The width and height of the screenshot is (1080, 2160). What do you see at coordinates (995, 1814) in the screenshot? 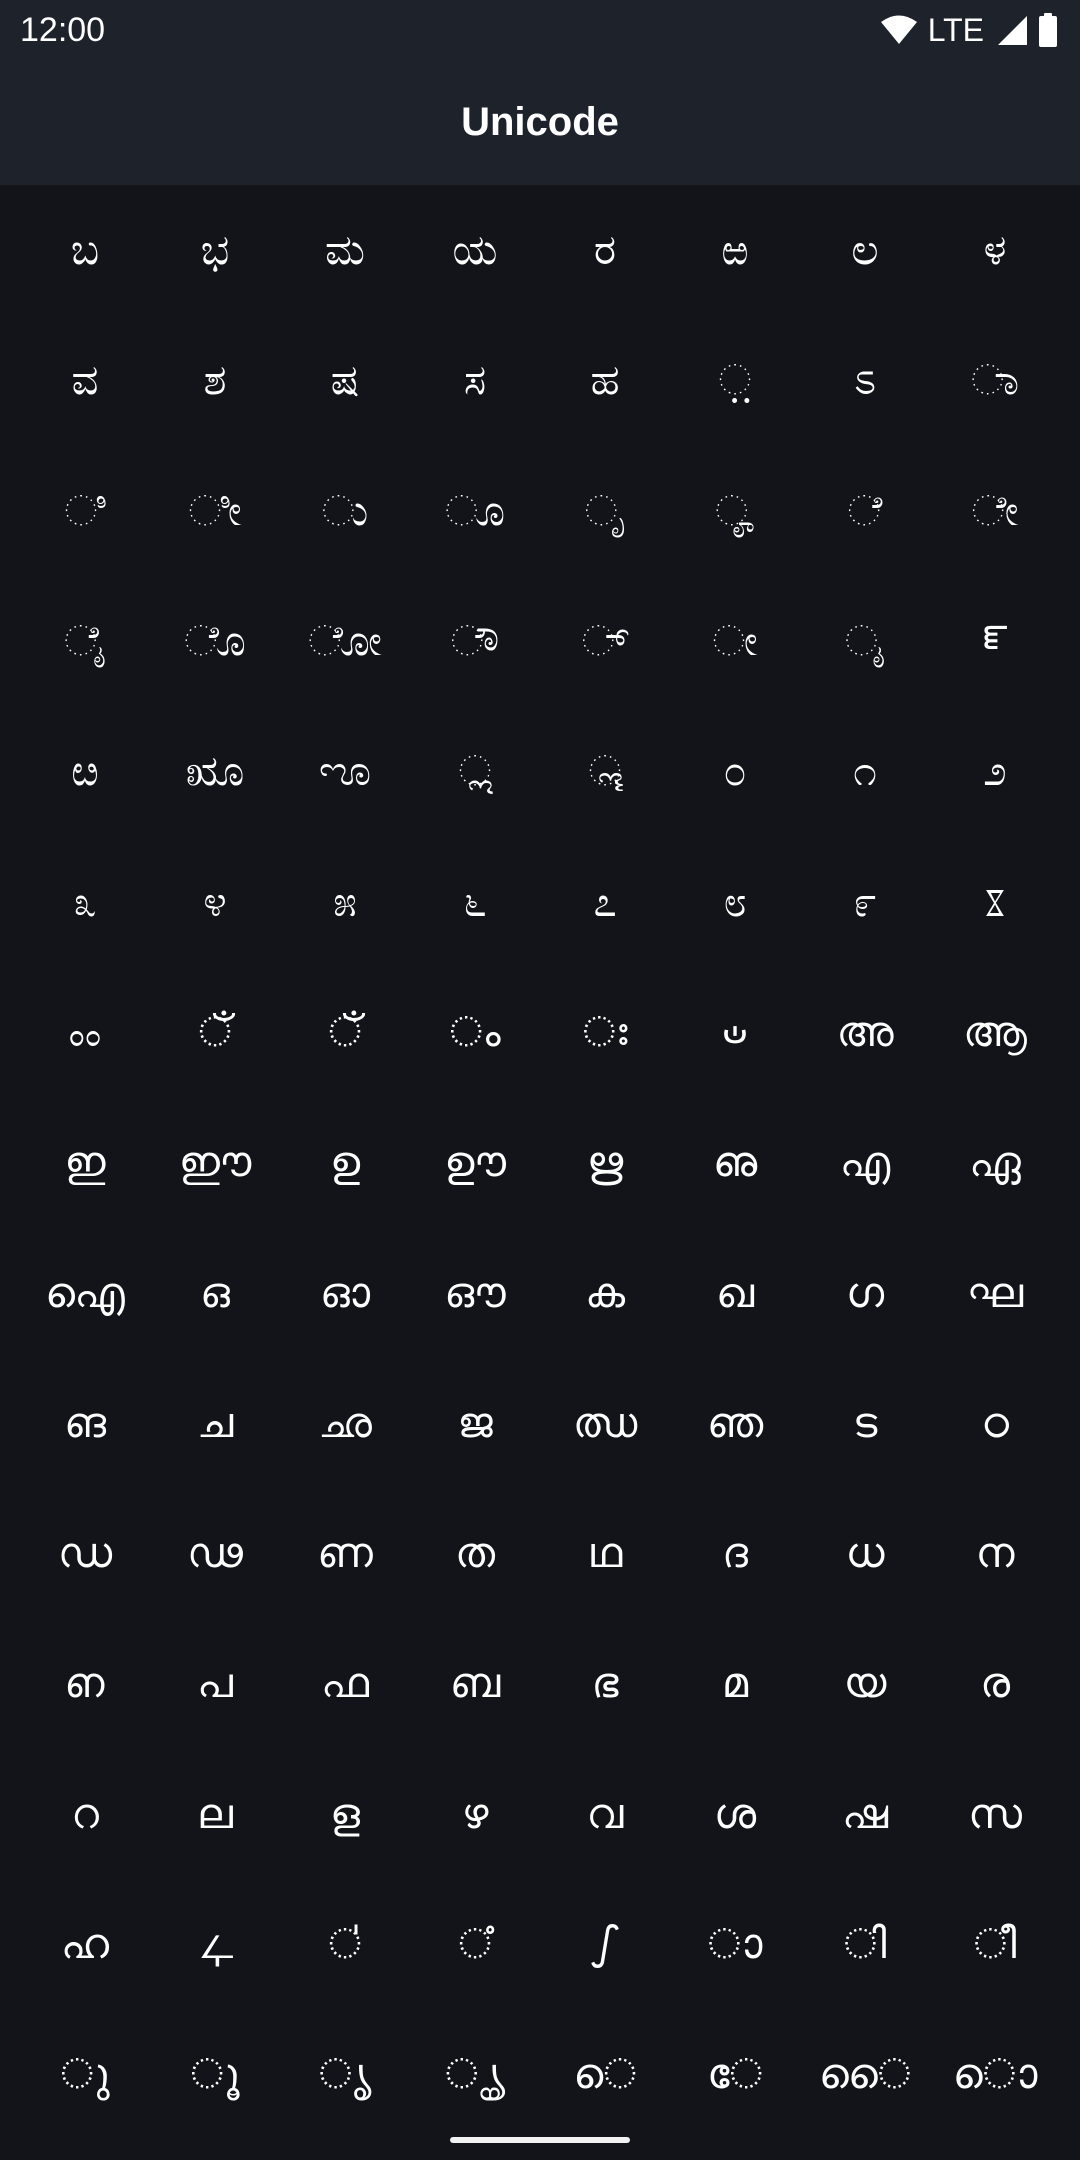
I see `glyph-cell: സ` at bounding box center [995, 1814].